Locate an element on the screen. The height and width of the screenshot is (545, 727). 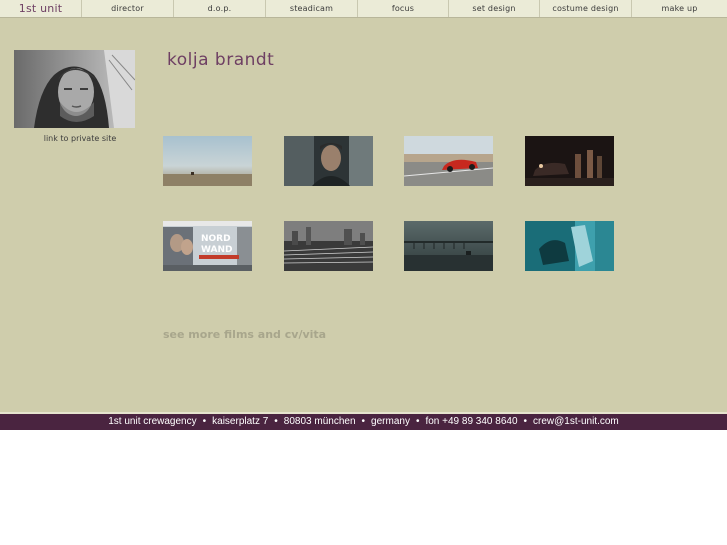
nav-item-dop: d.o.p. is located at coordinates (220, 8).